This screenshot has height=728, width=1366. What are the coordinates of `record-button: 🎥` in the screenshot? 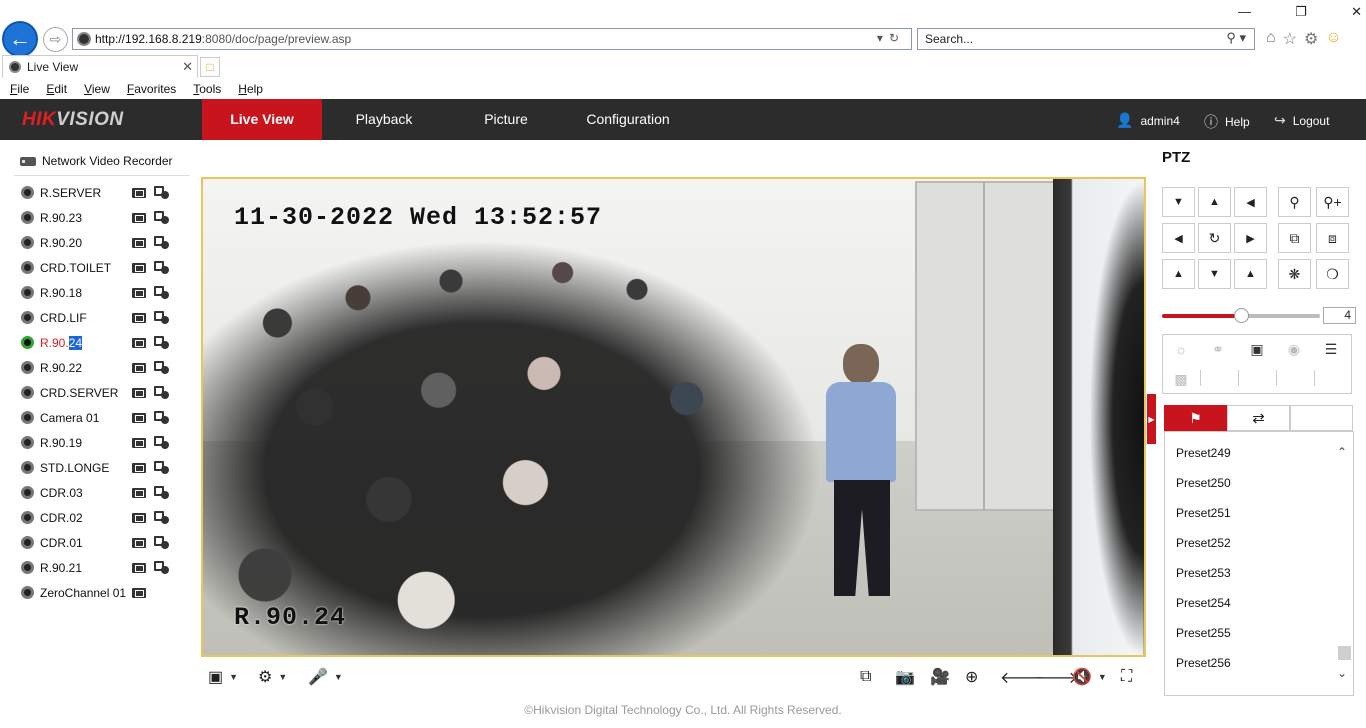 It's located at (940, 677).